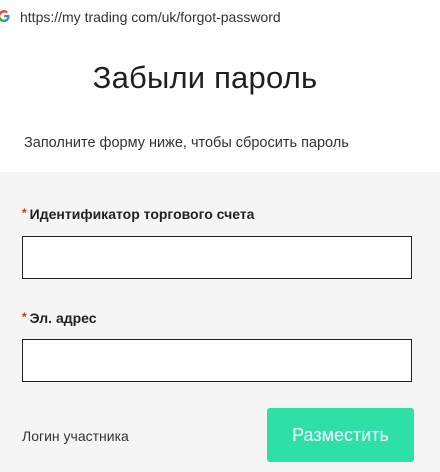  I want to click on page-title: Забыли пароль, so click(205, 77).